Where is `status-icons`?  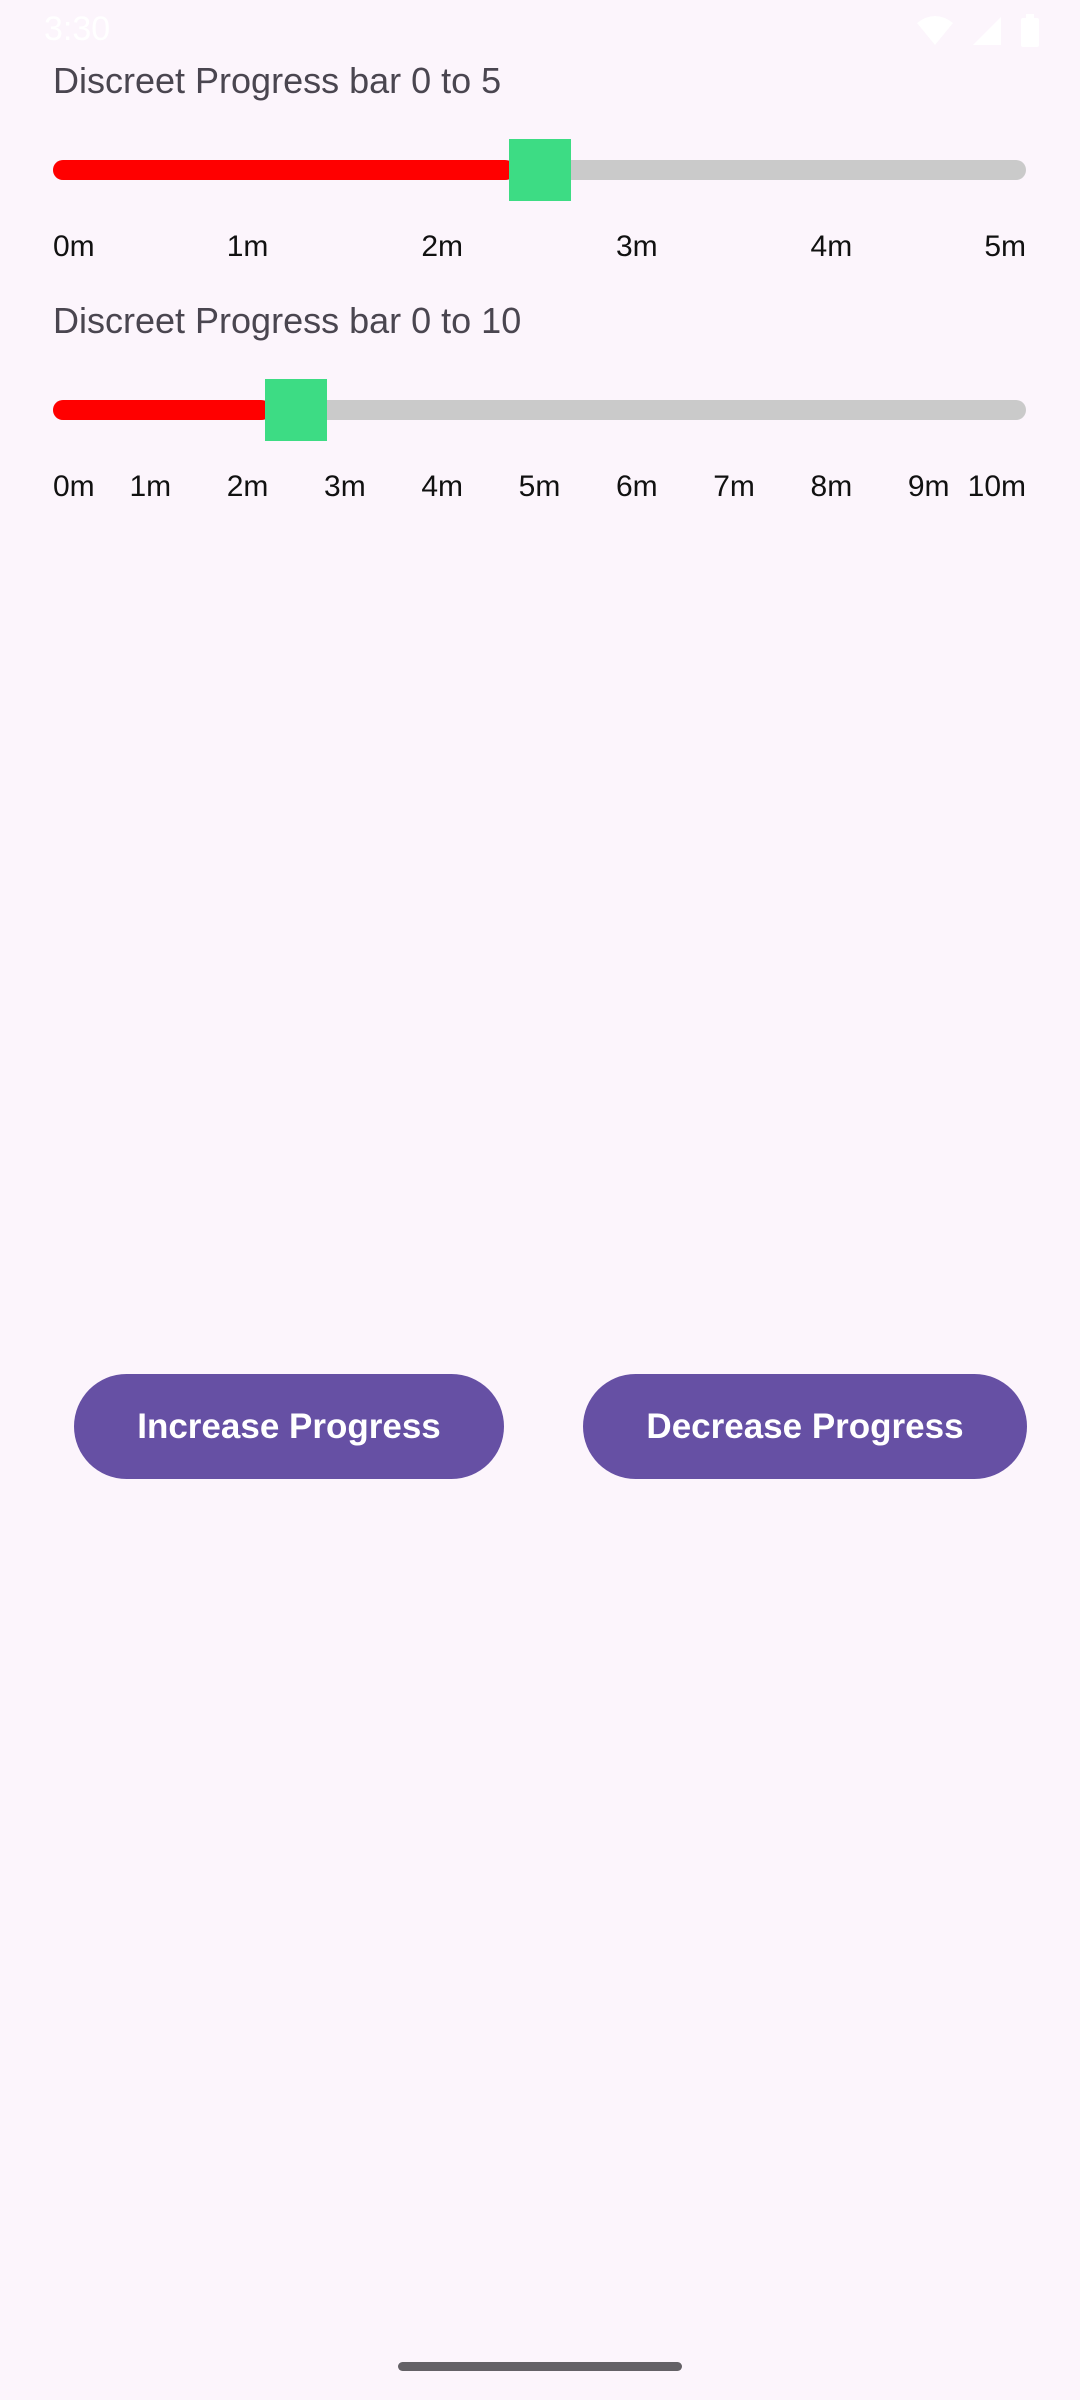 status-icons is located at coordinates (978, 31).